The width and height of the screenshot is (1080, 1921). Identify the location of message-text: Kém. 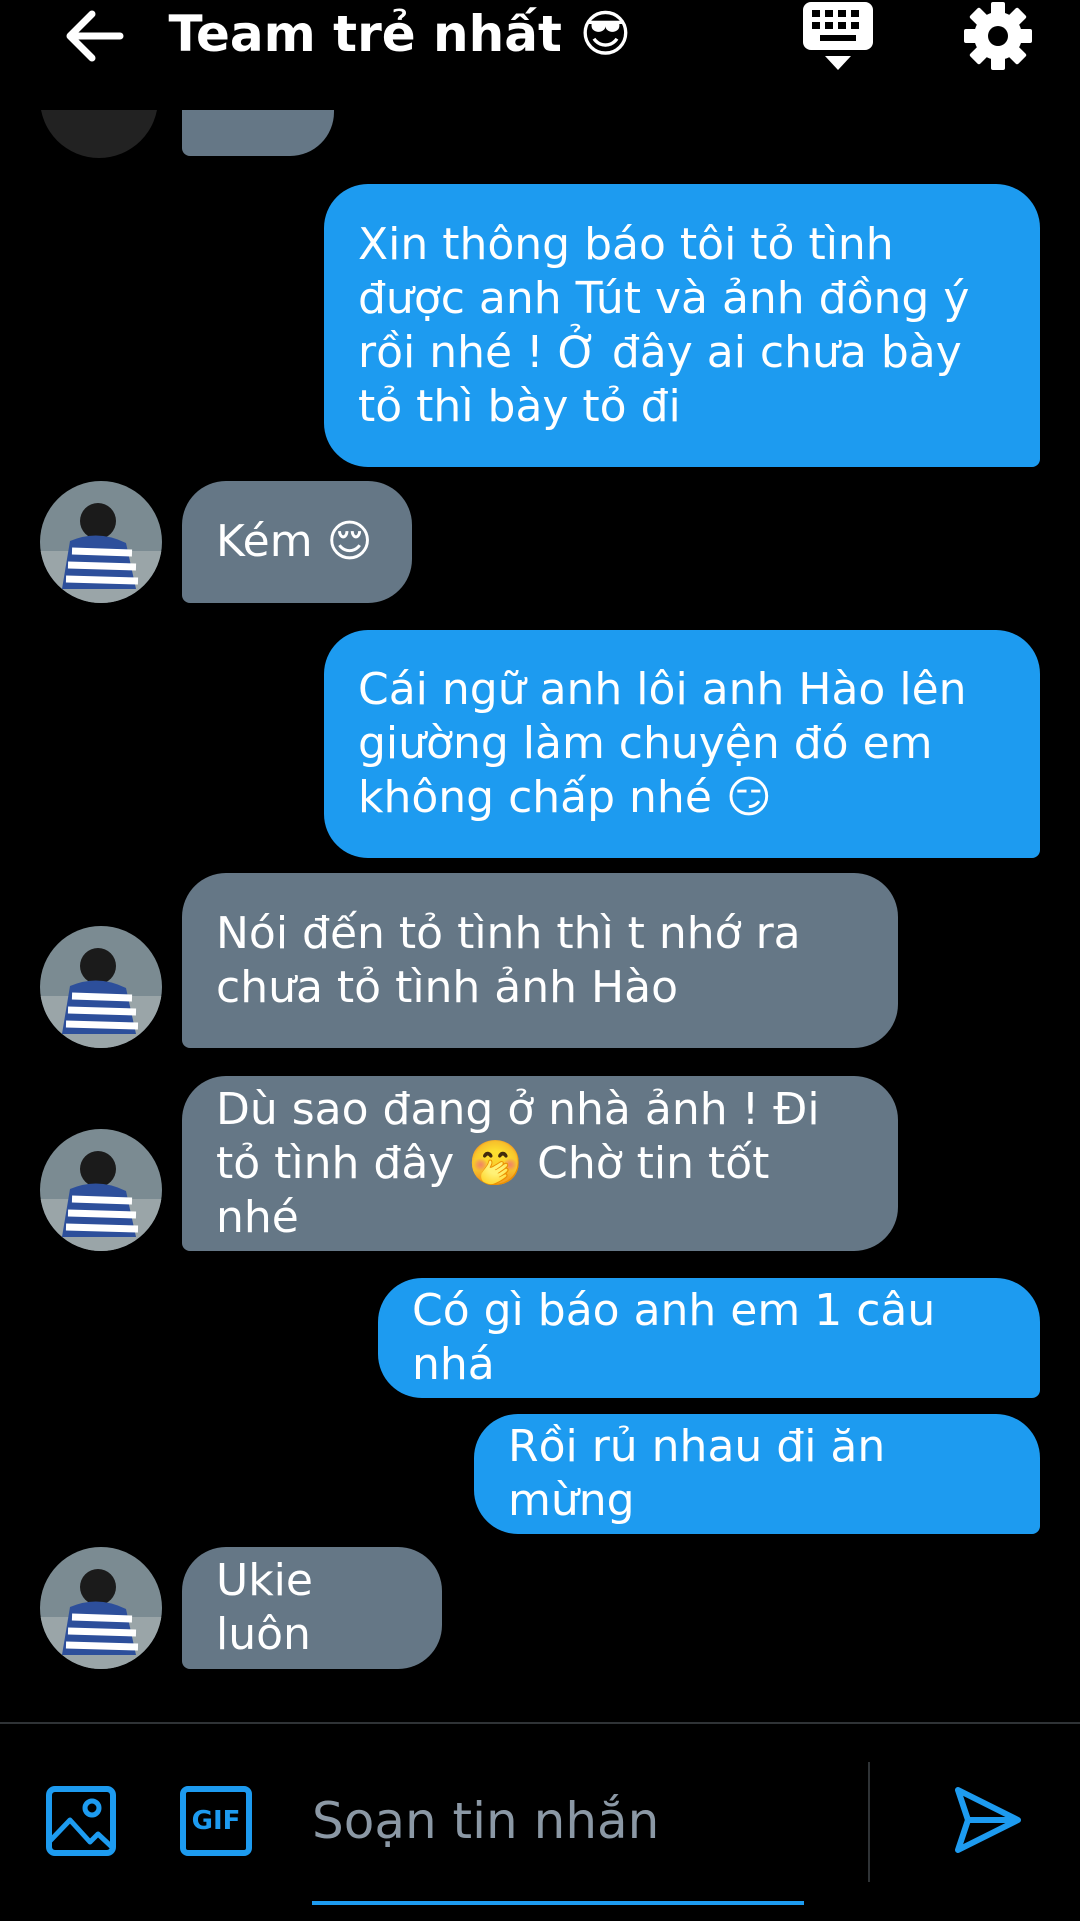
(264, 541).